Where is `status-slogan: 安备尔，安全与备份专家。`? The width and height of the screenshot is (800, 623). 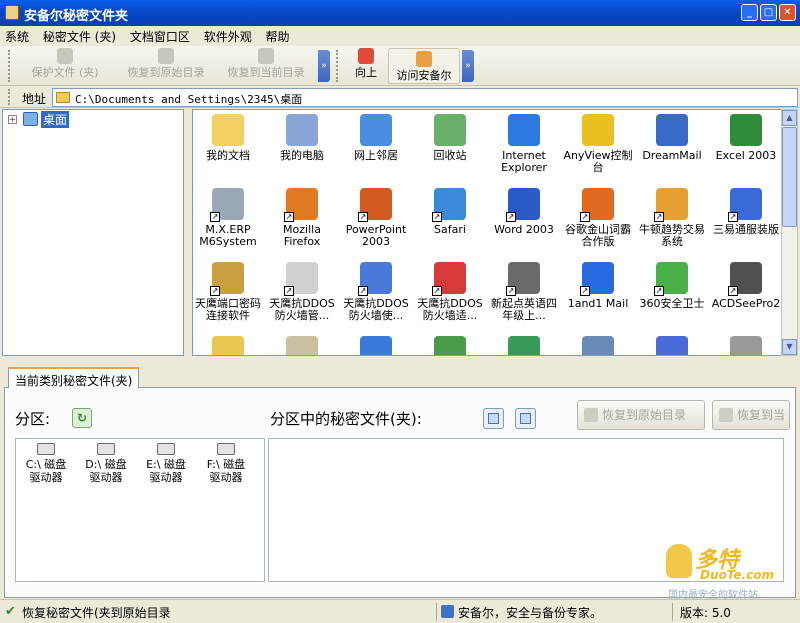
status-slogan: 安备尔，安全与备份专家。 is located at coordinates (530, 613).